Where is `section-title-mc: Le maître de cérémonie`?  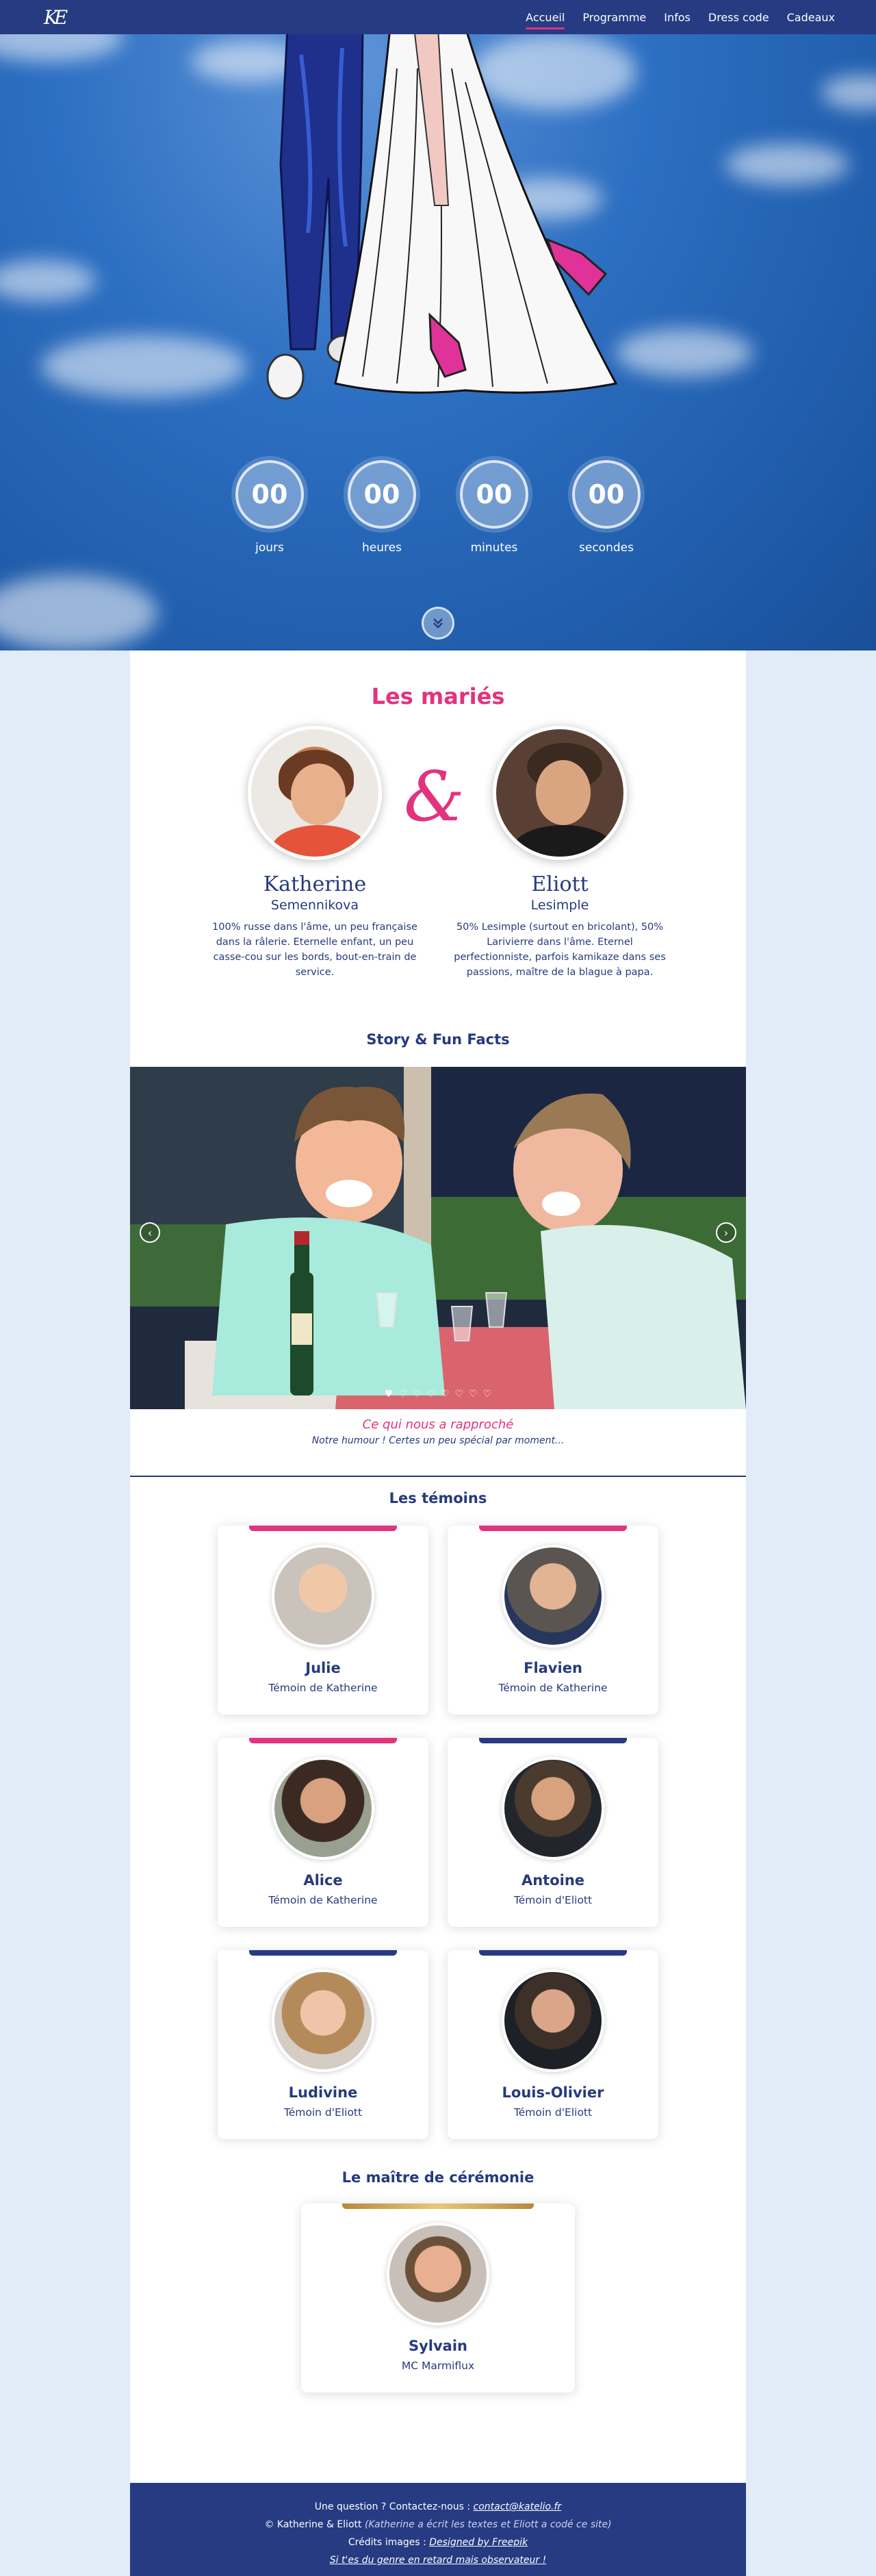 section-title-mc: Le maître de cérémonie is located at coordinates (438, 2177).